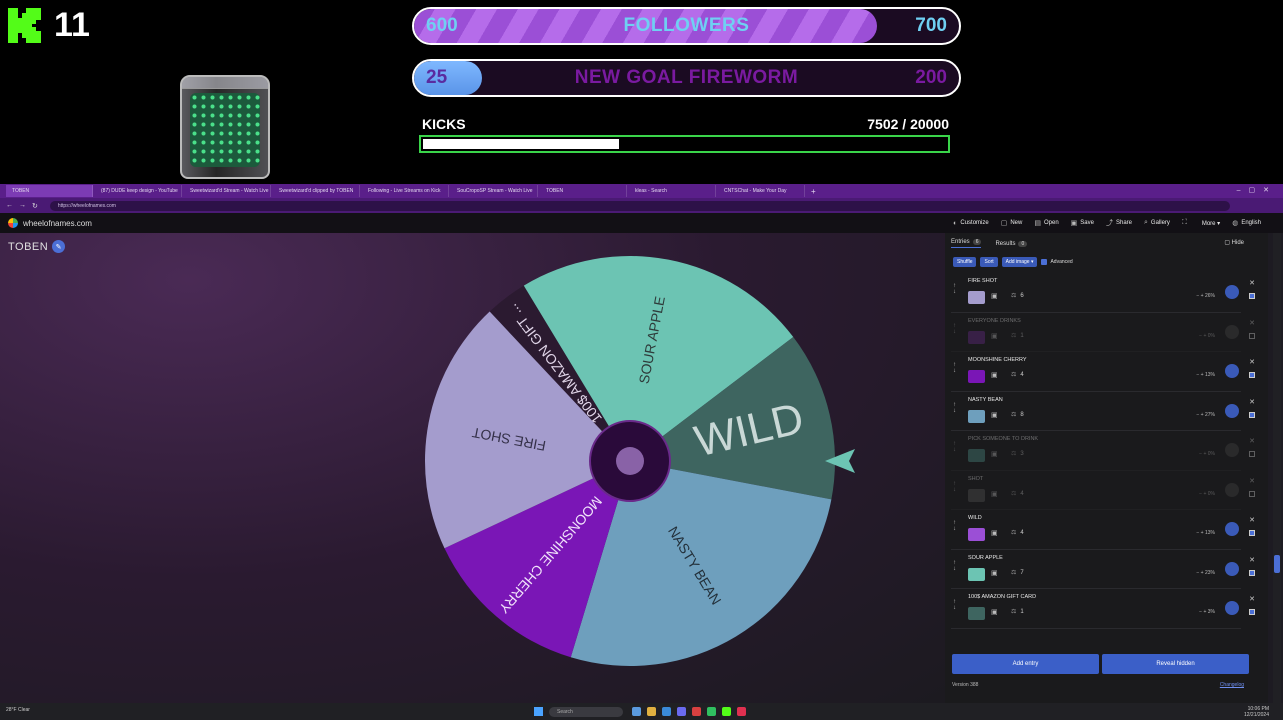 The height and width of the screenshot is (720, 1283). What do you see at coordinates (997, 360) in the screenshot?
I see `entry-name: MOONSHINE CHERRY` at bounding box center [997, 360].